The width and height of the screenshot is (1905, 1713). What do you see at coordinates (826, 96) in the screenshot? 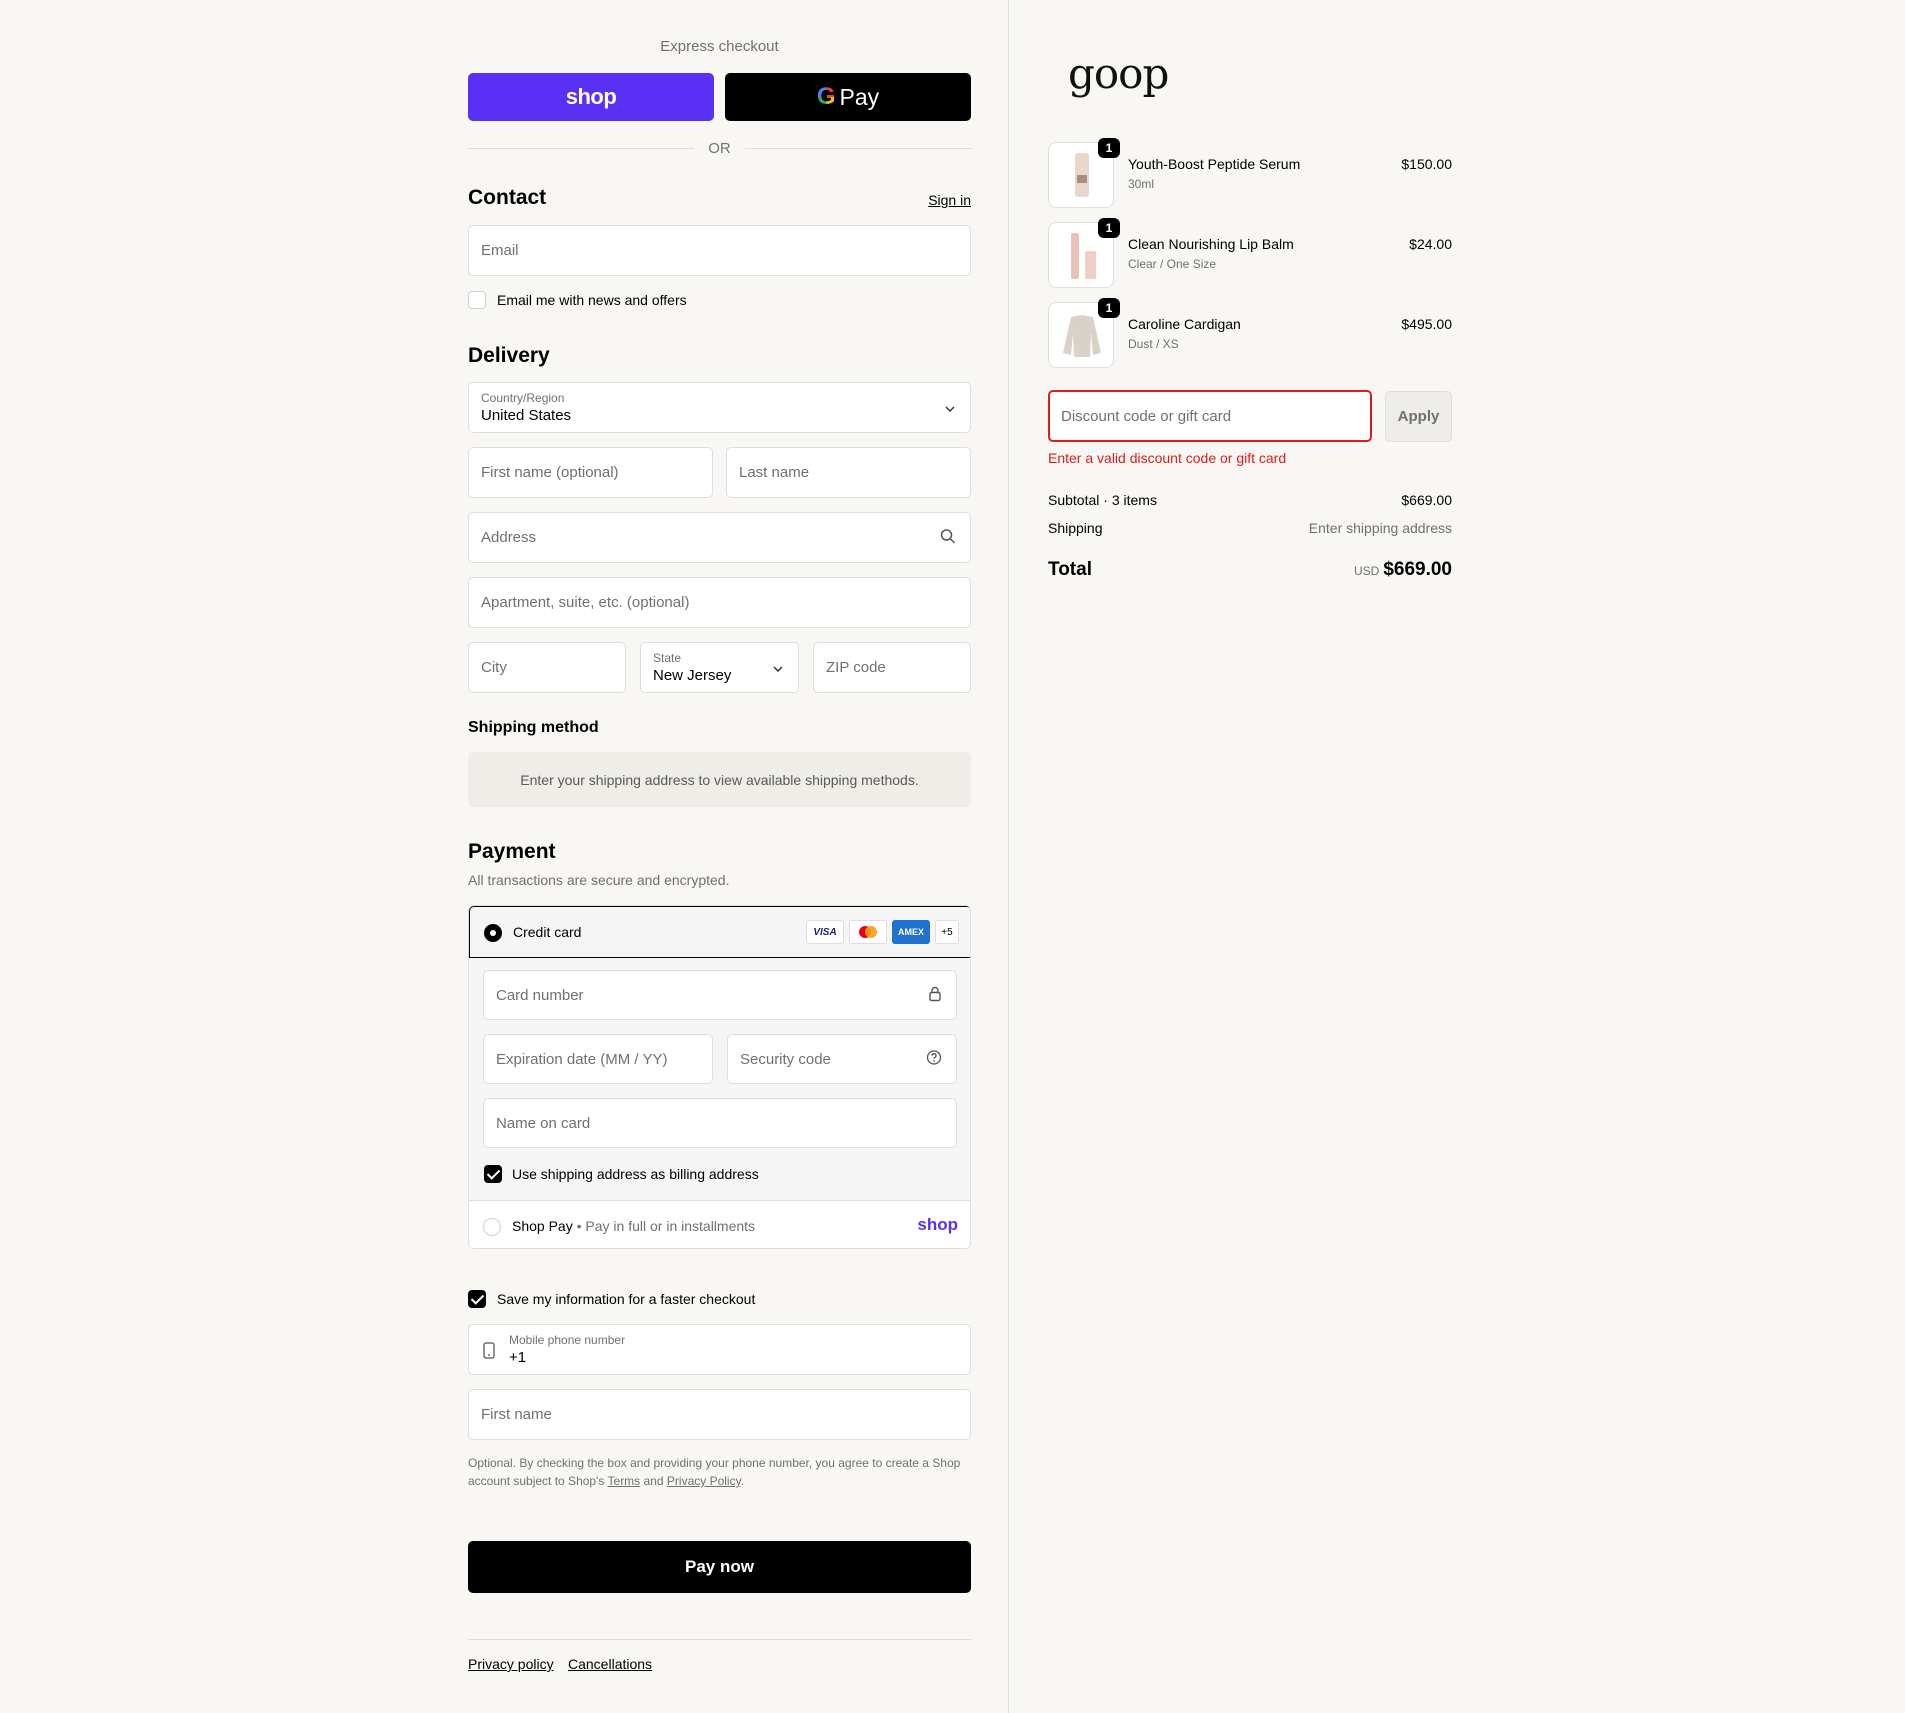
I see `google-g-icon: G` at bounding box center [826, 96].